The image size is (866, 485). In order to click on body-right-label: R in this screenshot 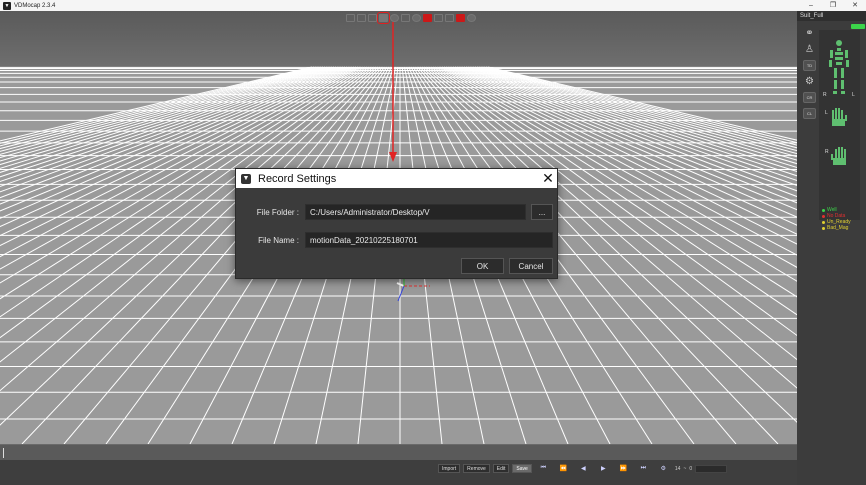, I will do `click(825, 95)`.